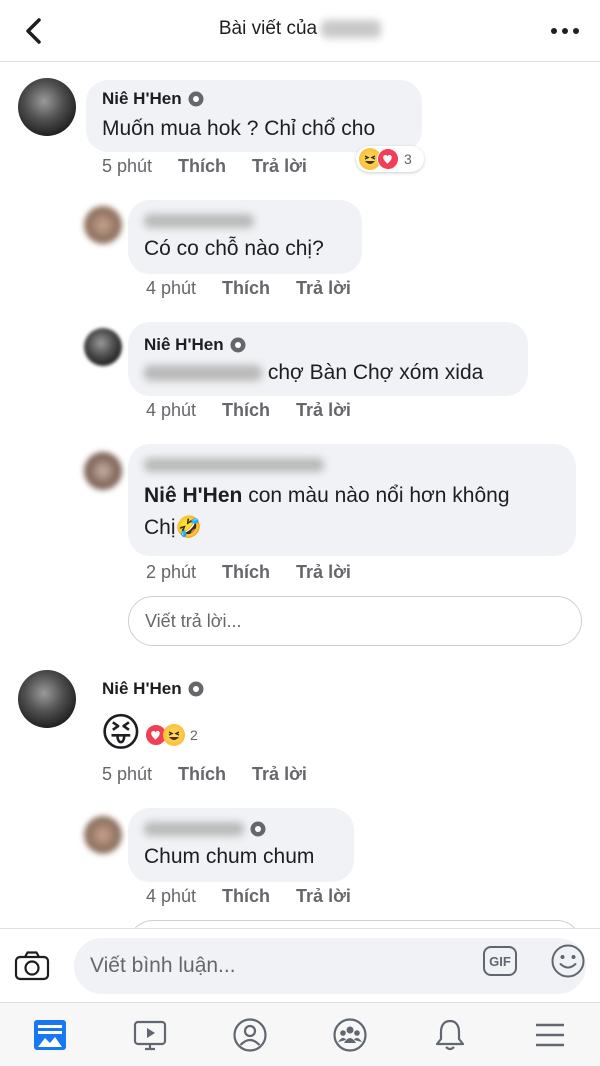 The width and height of the screenshot is (600, 1066). I want to click on menu-icon, so click(550, 1035).